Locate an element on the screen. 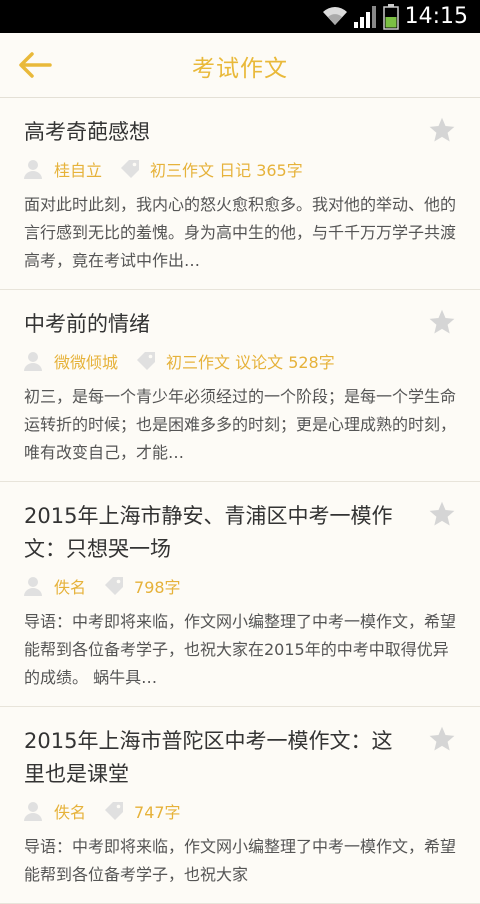  article-tags: 初三作文 议论文 528字 is located at coordinates (250, 362).